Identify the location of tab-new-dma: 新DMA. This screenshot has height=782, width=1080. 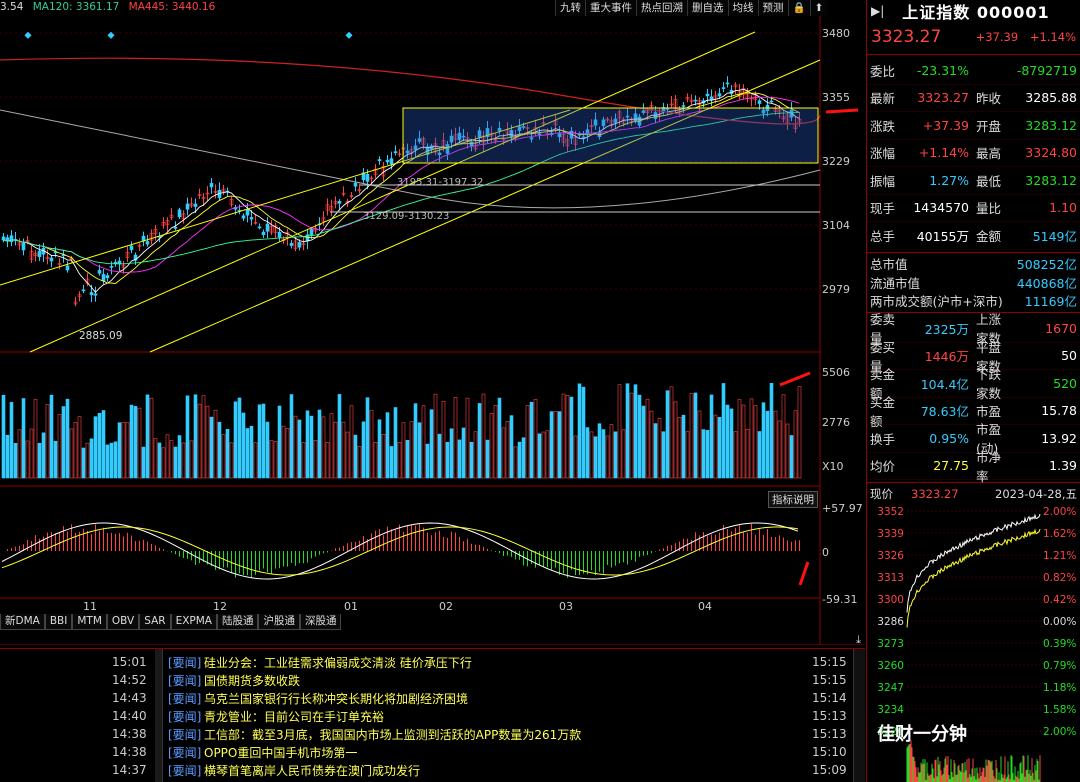
(22, 622).